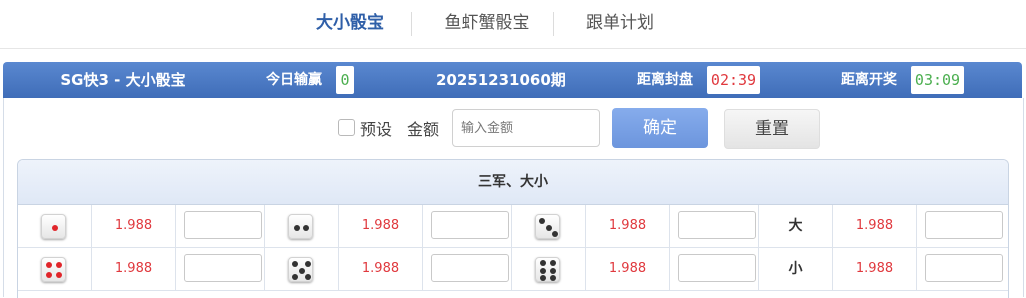 The image size is (1026, 298). What do you see at coordinates (620, 24) in the screenshot?
I see `tab-follow-plan: 跟单计划` at bounding box center [620, 24].